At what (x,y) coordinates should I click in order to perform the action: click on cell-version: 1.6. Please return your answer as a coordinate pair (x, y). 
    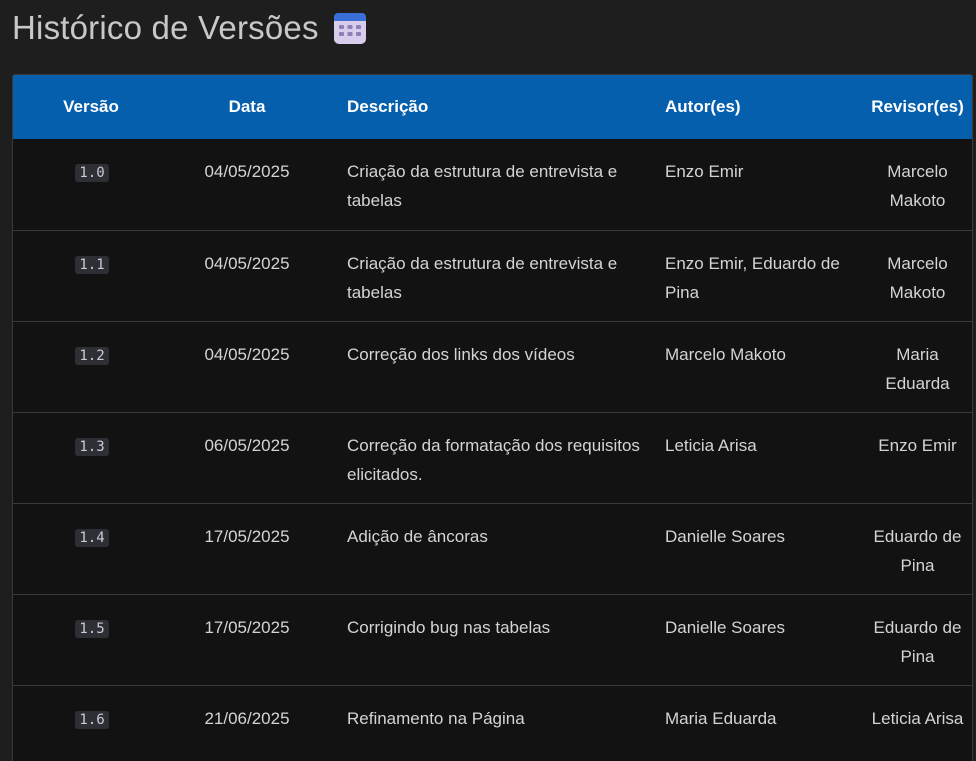
    Looking at the image, I should click on (91, 723).